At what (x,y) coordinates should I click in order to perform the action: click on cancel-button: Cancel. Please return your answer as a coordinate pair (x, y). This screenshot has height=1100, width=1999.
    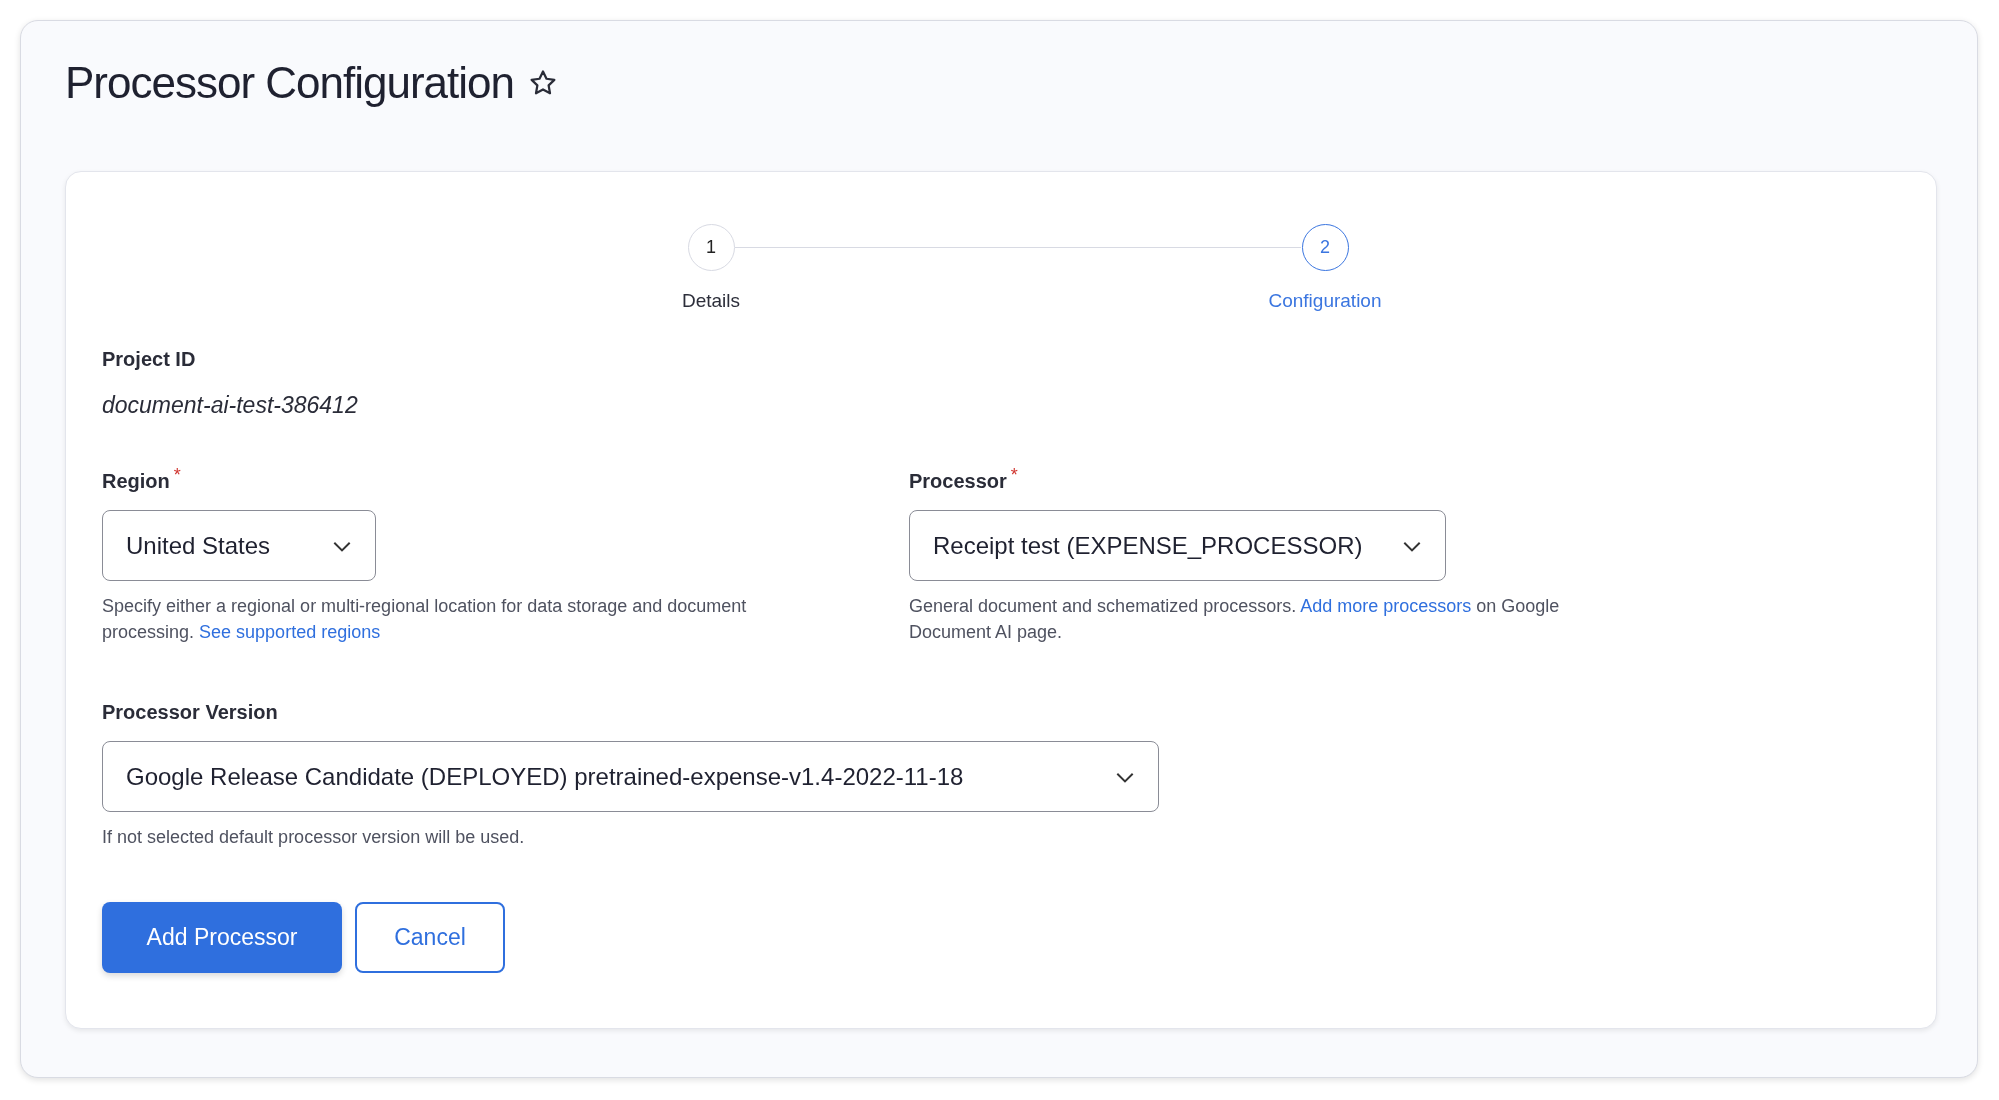
    Looking at the image, I should click on (430, 937).